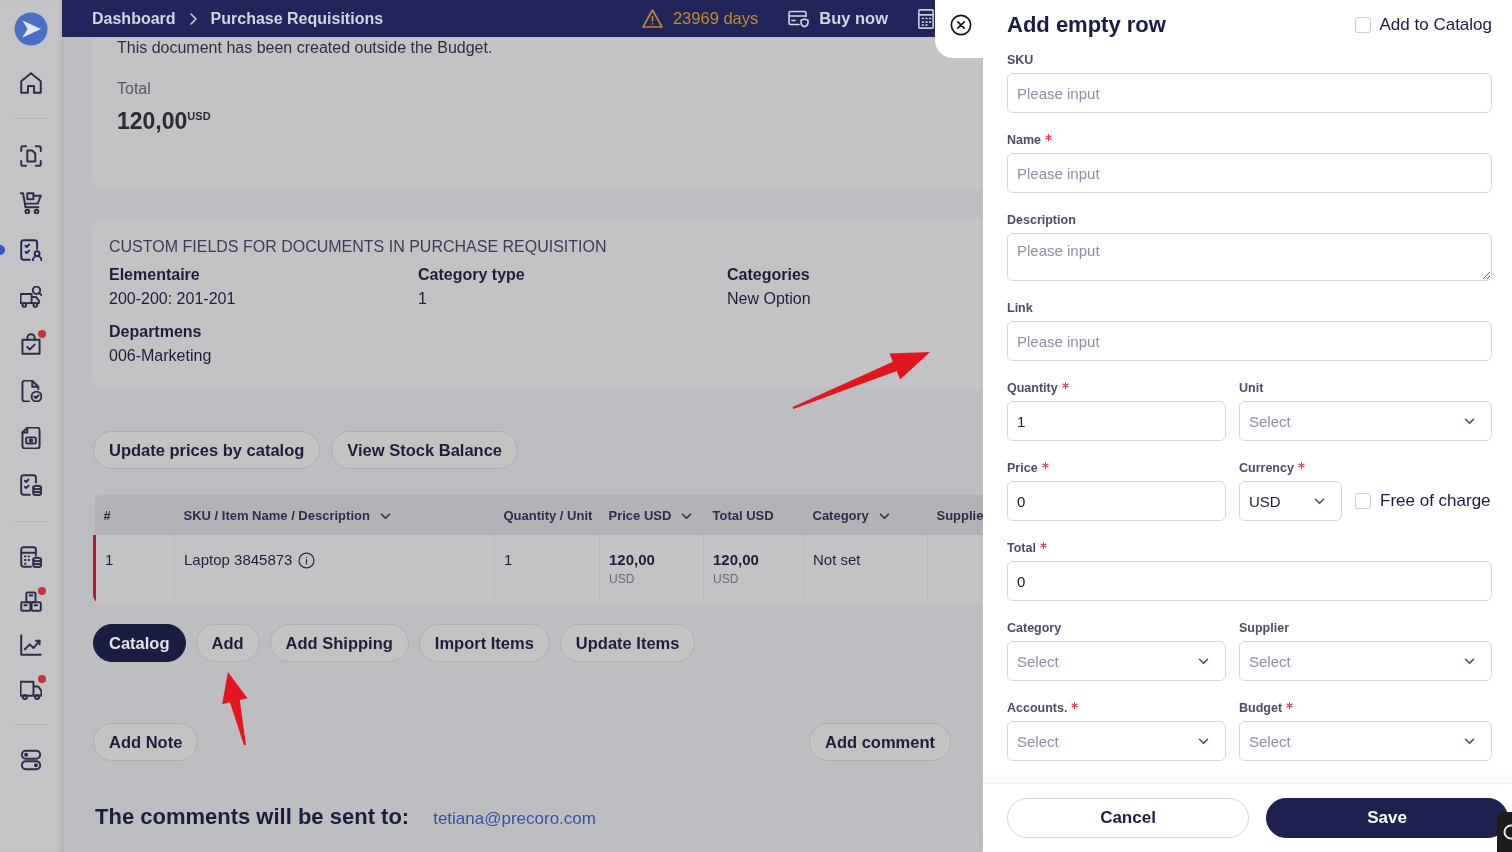 Image resolution: width=1512 pixels, height=852 pixels. I want to click on field-label: Unit, so click(1251, 388).